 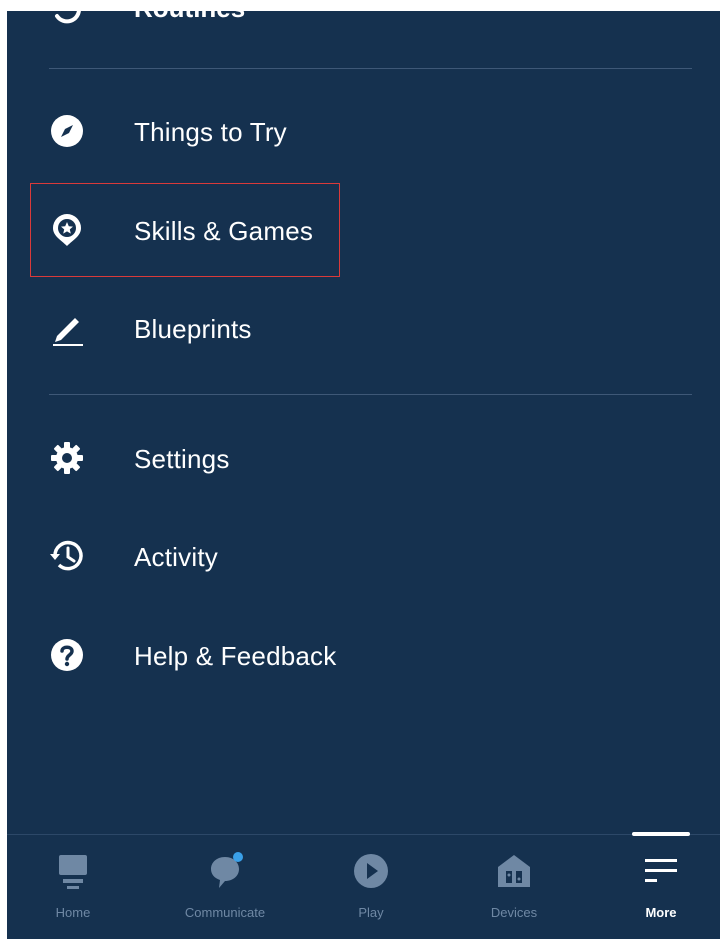 I want to click on nav-label: Devices, so click(x=514, y=912).